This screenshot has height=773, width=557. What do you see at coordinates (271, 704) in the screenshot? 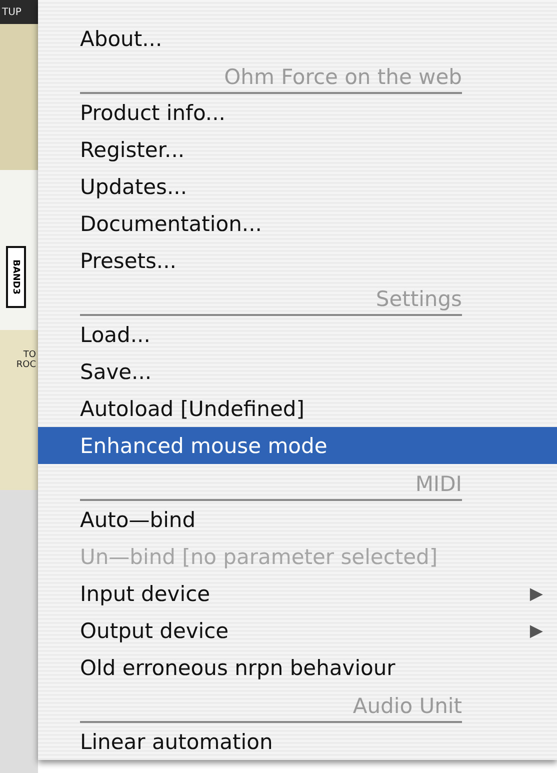
I see `menu-section-header: Audio Unit` at bounding box center [271, 704].